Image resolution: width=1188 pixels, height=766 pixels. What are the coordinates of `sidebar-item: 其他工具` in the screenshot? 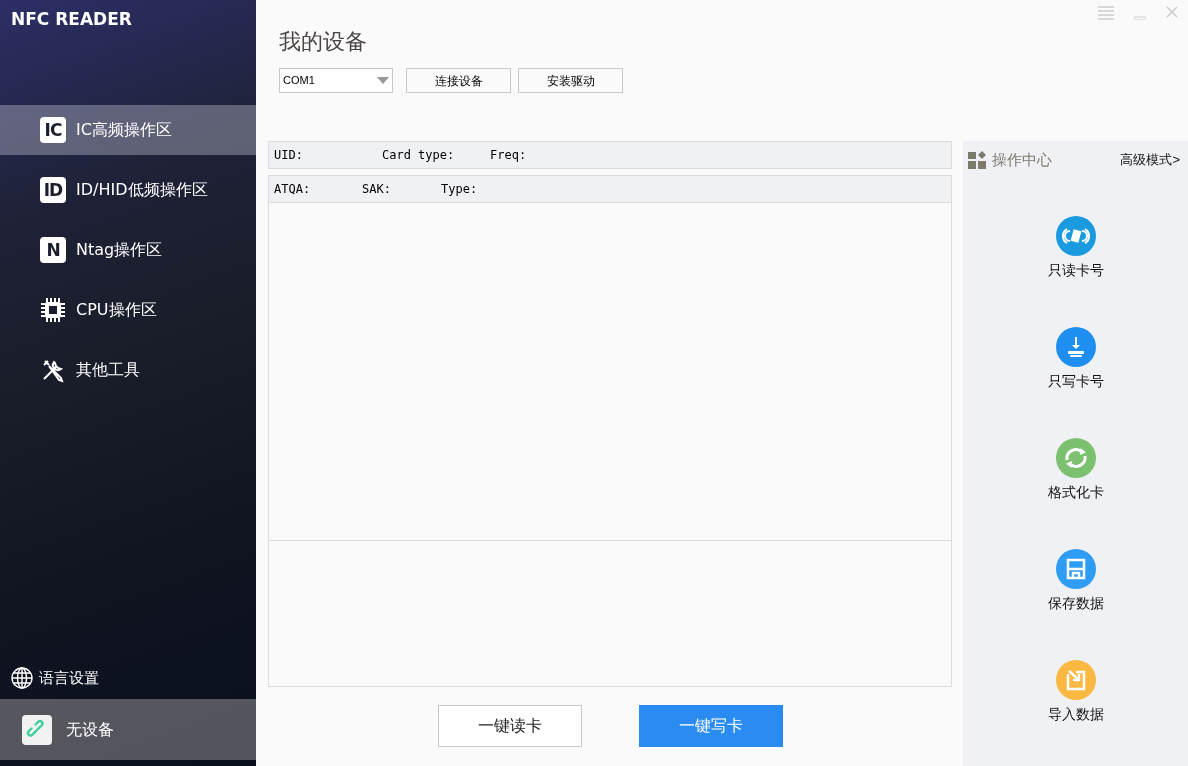 It's located at (128, 370).